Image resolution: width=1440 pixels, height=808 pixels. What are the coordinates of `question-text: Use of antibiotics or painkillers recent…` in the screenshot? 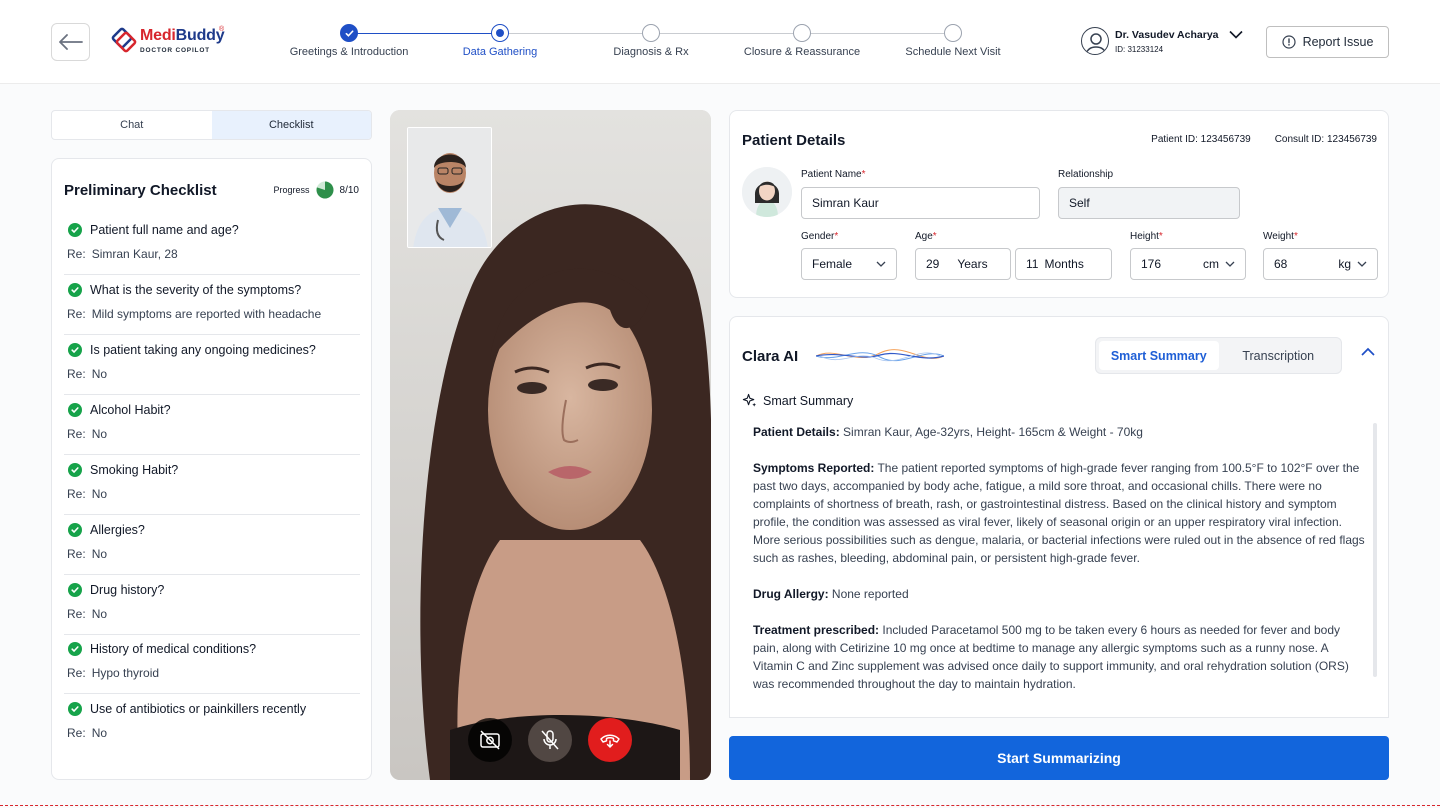 It's located at (198, 709).